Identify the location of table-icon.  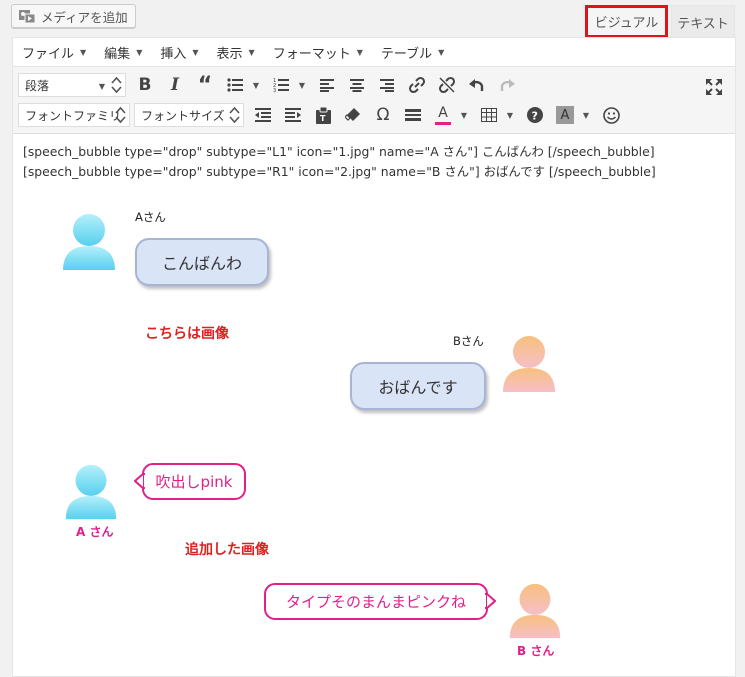
(489, 115).